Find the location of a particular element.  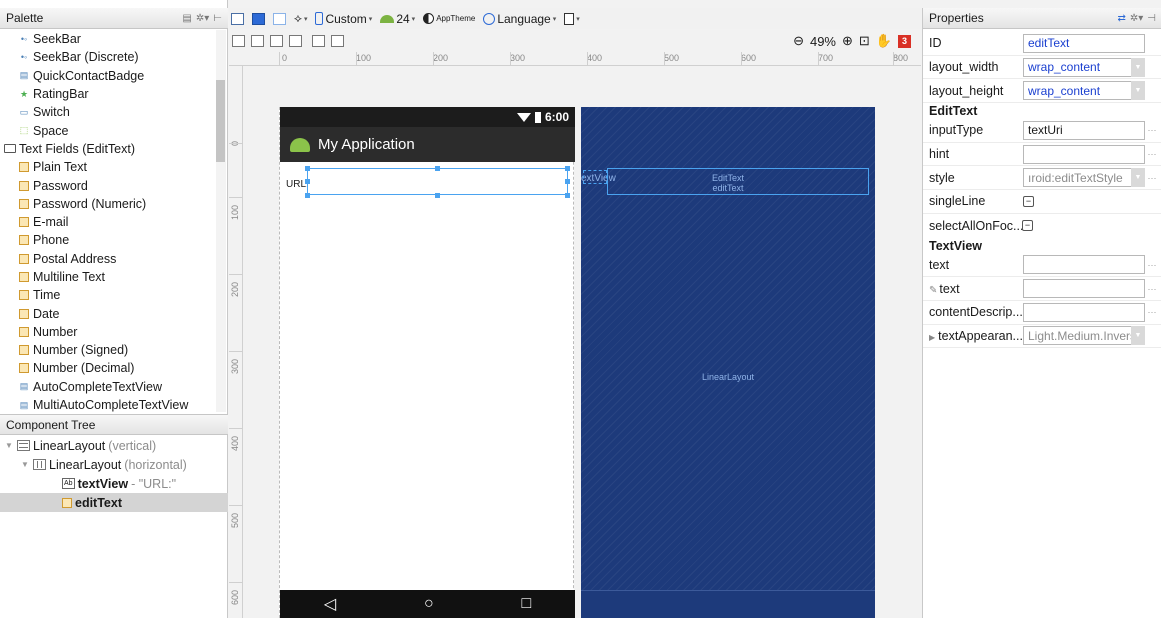

palette-item-date: Date is located at coordinates (107, 313).